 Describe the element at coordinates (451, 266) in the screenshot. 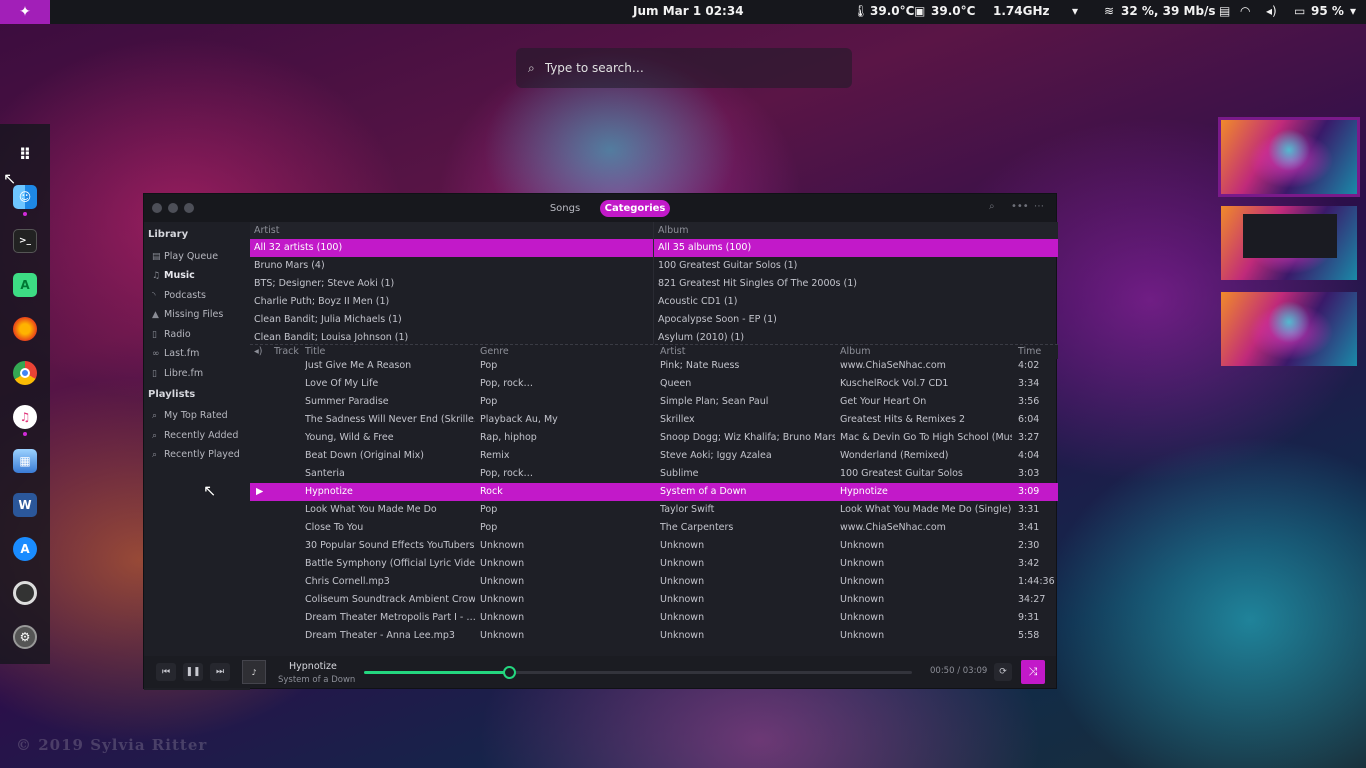

I see `list-item: Bruno Mars (4)` at that location.